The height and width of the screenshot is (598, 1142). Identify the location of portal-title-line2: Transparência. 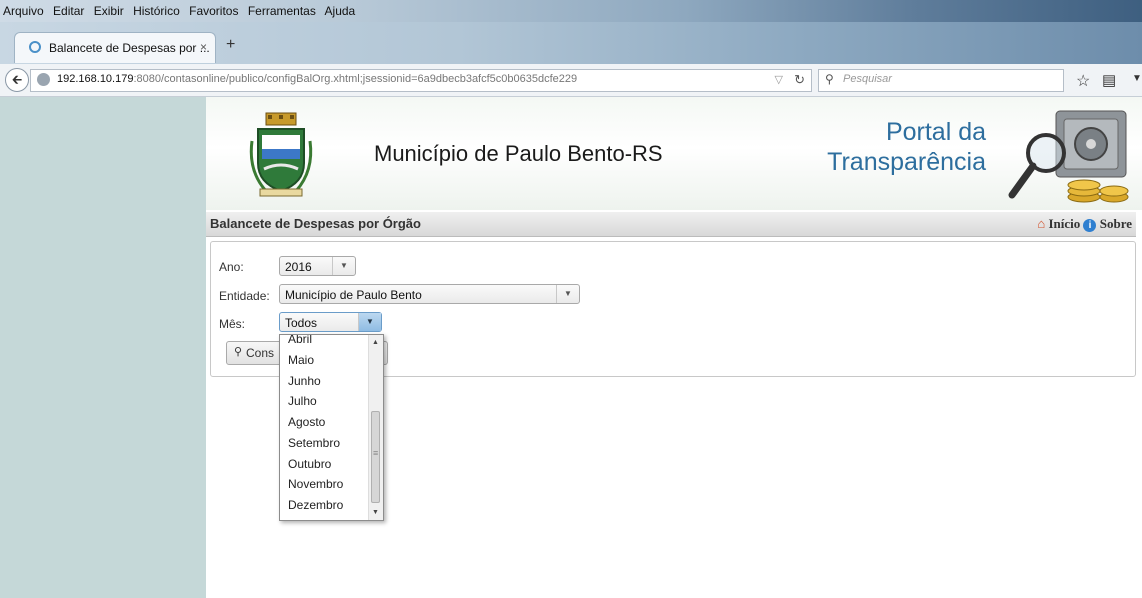
(906, 162).